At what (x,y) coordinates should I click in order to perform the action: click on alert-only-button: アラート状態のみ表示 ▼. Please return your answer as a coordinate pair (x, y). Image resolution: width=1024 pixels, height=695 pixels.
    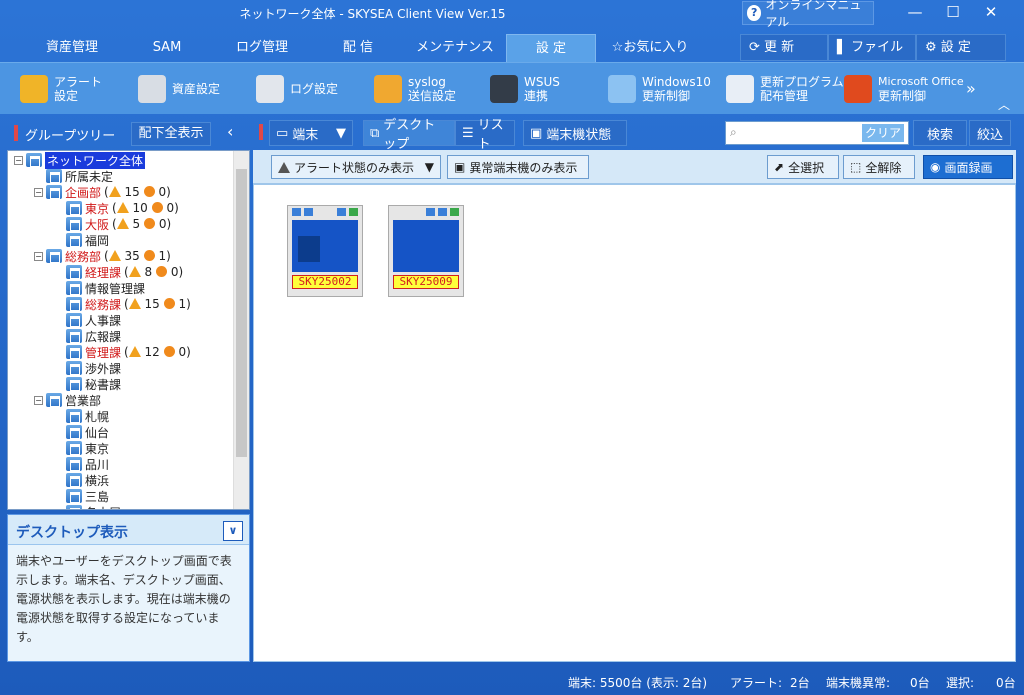
    Looking at the image, I should click on (356, 167).